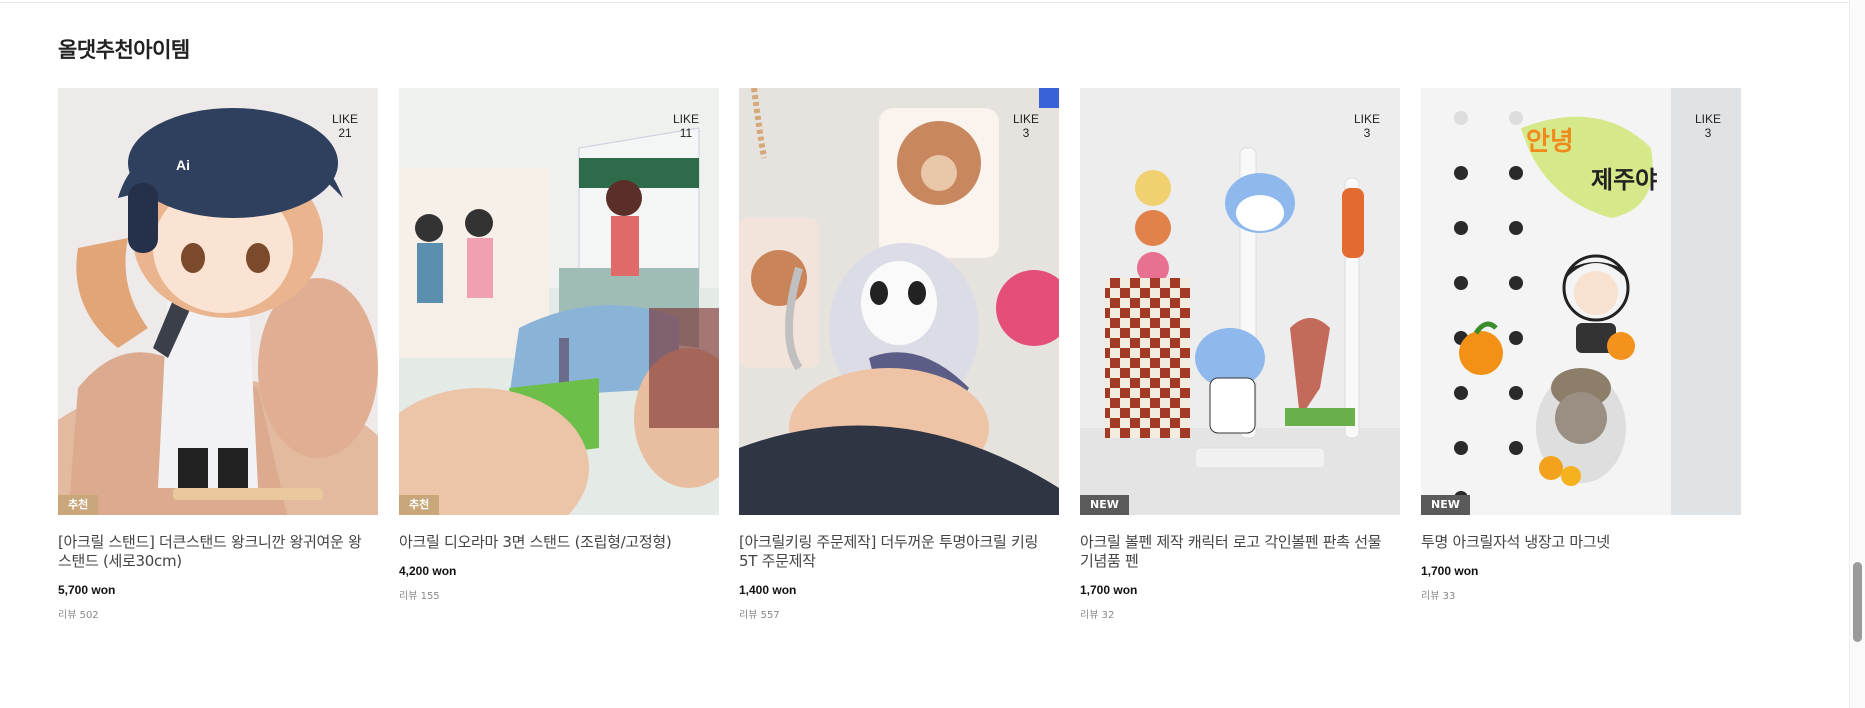 The image size is (1865, 708). What do you see at coordinates (1624, 180) in the screenshot?
I see `svg-text: 제주야` at bounding box center [1624, 180].